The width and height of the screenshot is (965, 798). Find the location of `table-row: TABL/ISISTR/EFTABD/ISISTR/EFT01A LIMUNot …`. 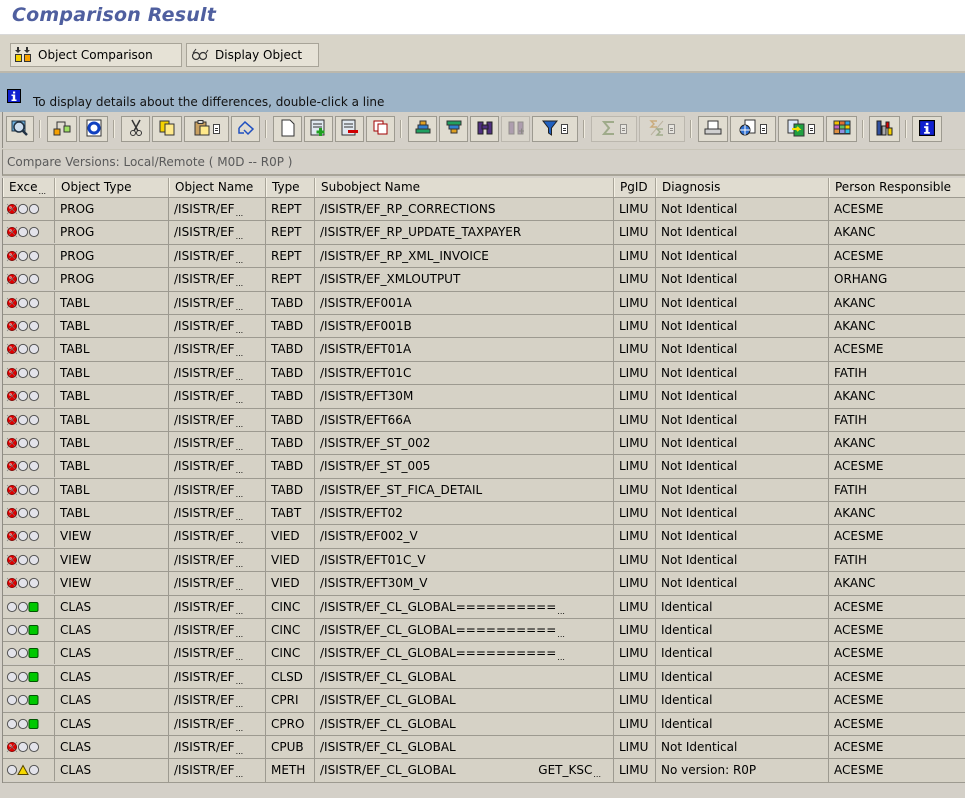

table-row: TABL/ISISTR/EFTABD/ISISTR/EFT01A LIMUNot … is located at coordinates (484, 350).